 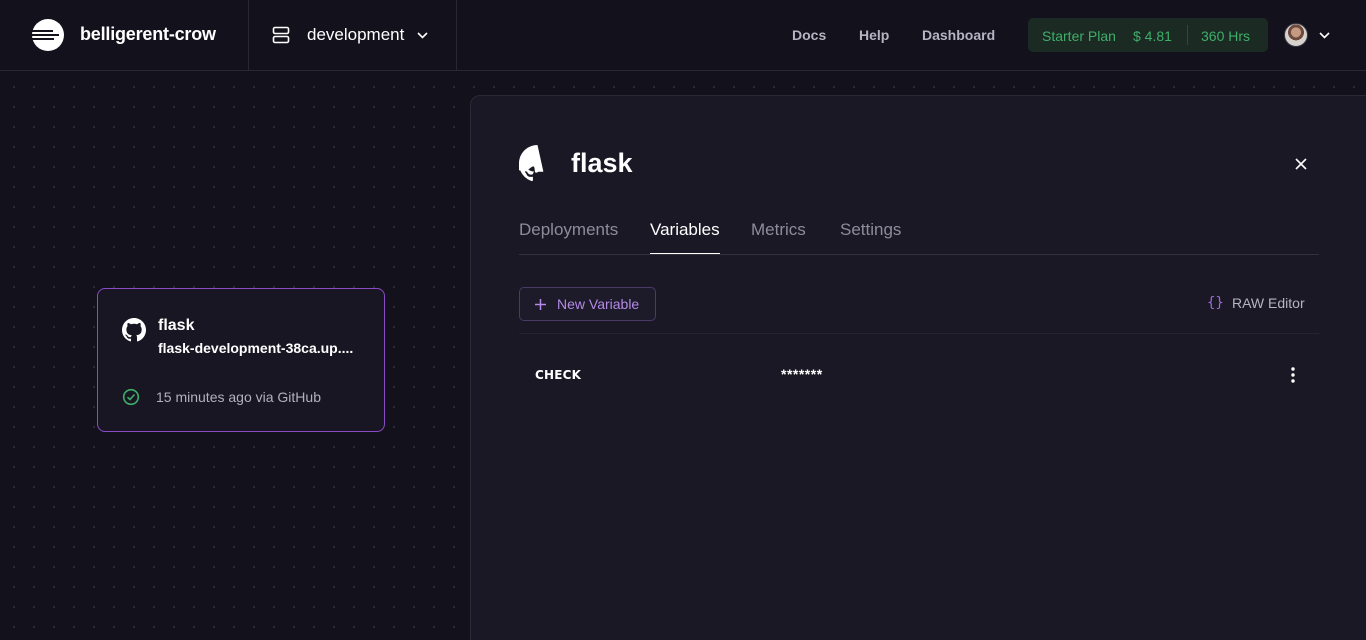 What do you see at coordinates (422, 35) in the screenshot?
I see `chevron-down-icon` at bounding box center [422, 35].